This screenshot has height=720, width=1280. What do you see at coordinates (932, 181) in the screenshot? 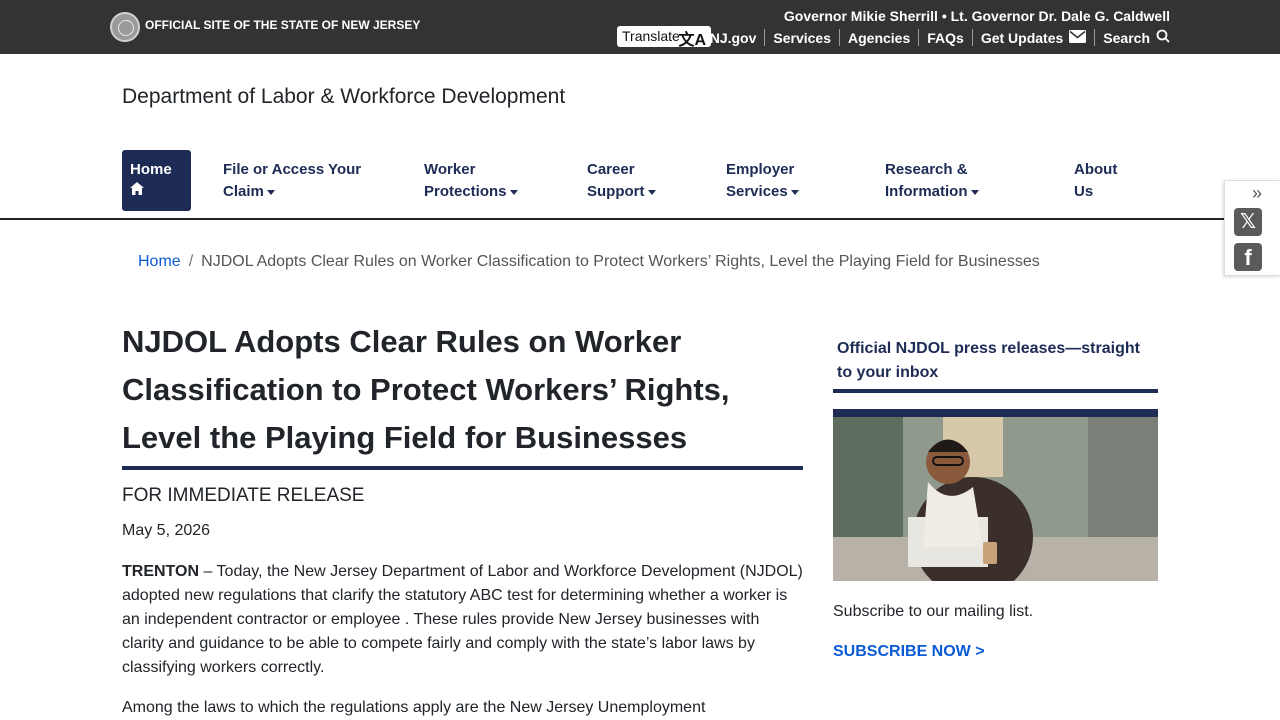
I see `nav-research-information: Research & Information` at bounding box center [932, 181].